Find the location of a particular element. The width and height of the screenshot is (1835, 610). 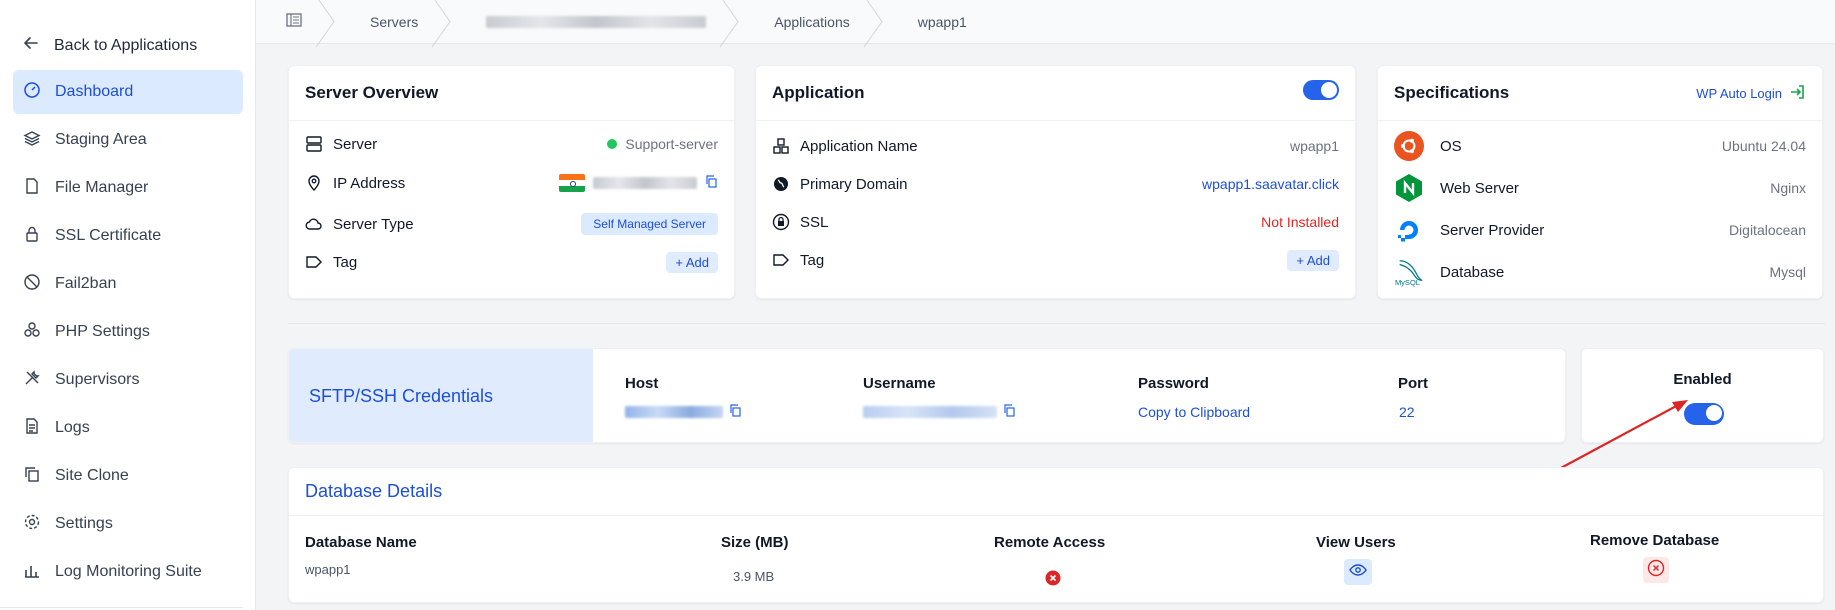

sidebar-item-ssl-certificate: SSL Certificate is located at coordinates (128, 236).